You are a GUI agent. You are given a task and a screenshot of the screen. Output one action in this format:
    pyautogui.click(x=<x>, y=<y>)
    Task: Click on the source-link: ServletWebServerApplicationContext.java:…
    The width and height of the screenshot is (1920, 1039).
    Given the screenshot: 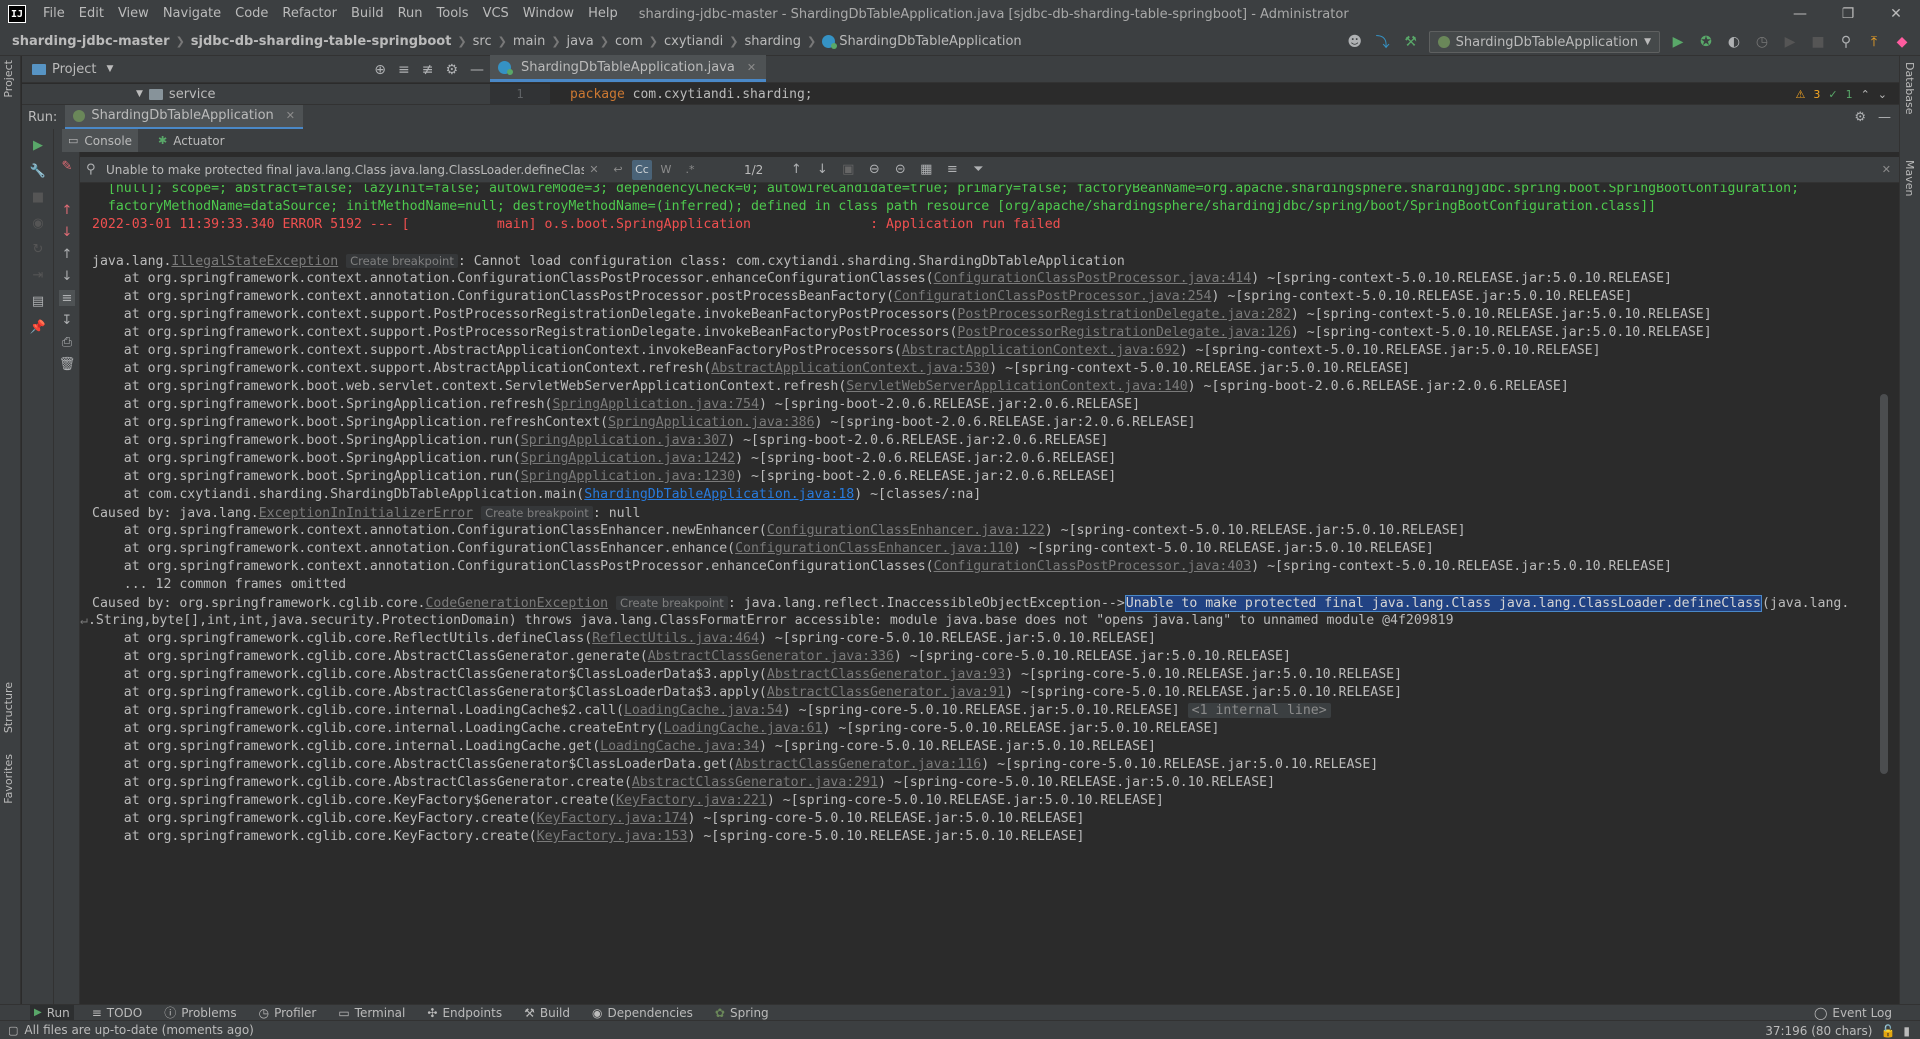 What is the action you would take?
    pyautogui.click(x=1016, y=386)
    